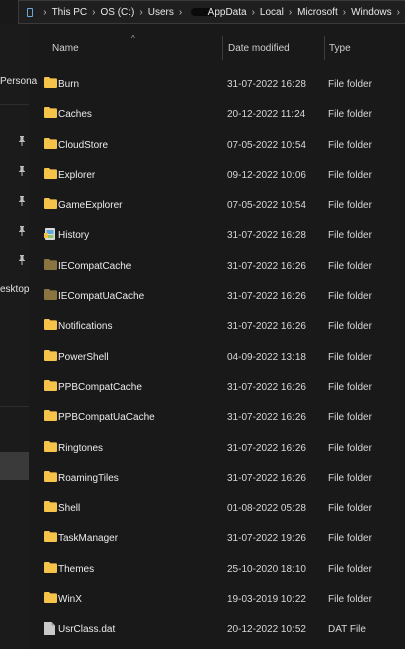 The image size is (405, 649). I want to click on file-date-modified: 07-05-2022 10:54, so click(266, 206).